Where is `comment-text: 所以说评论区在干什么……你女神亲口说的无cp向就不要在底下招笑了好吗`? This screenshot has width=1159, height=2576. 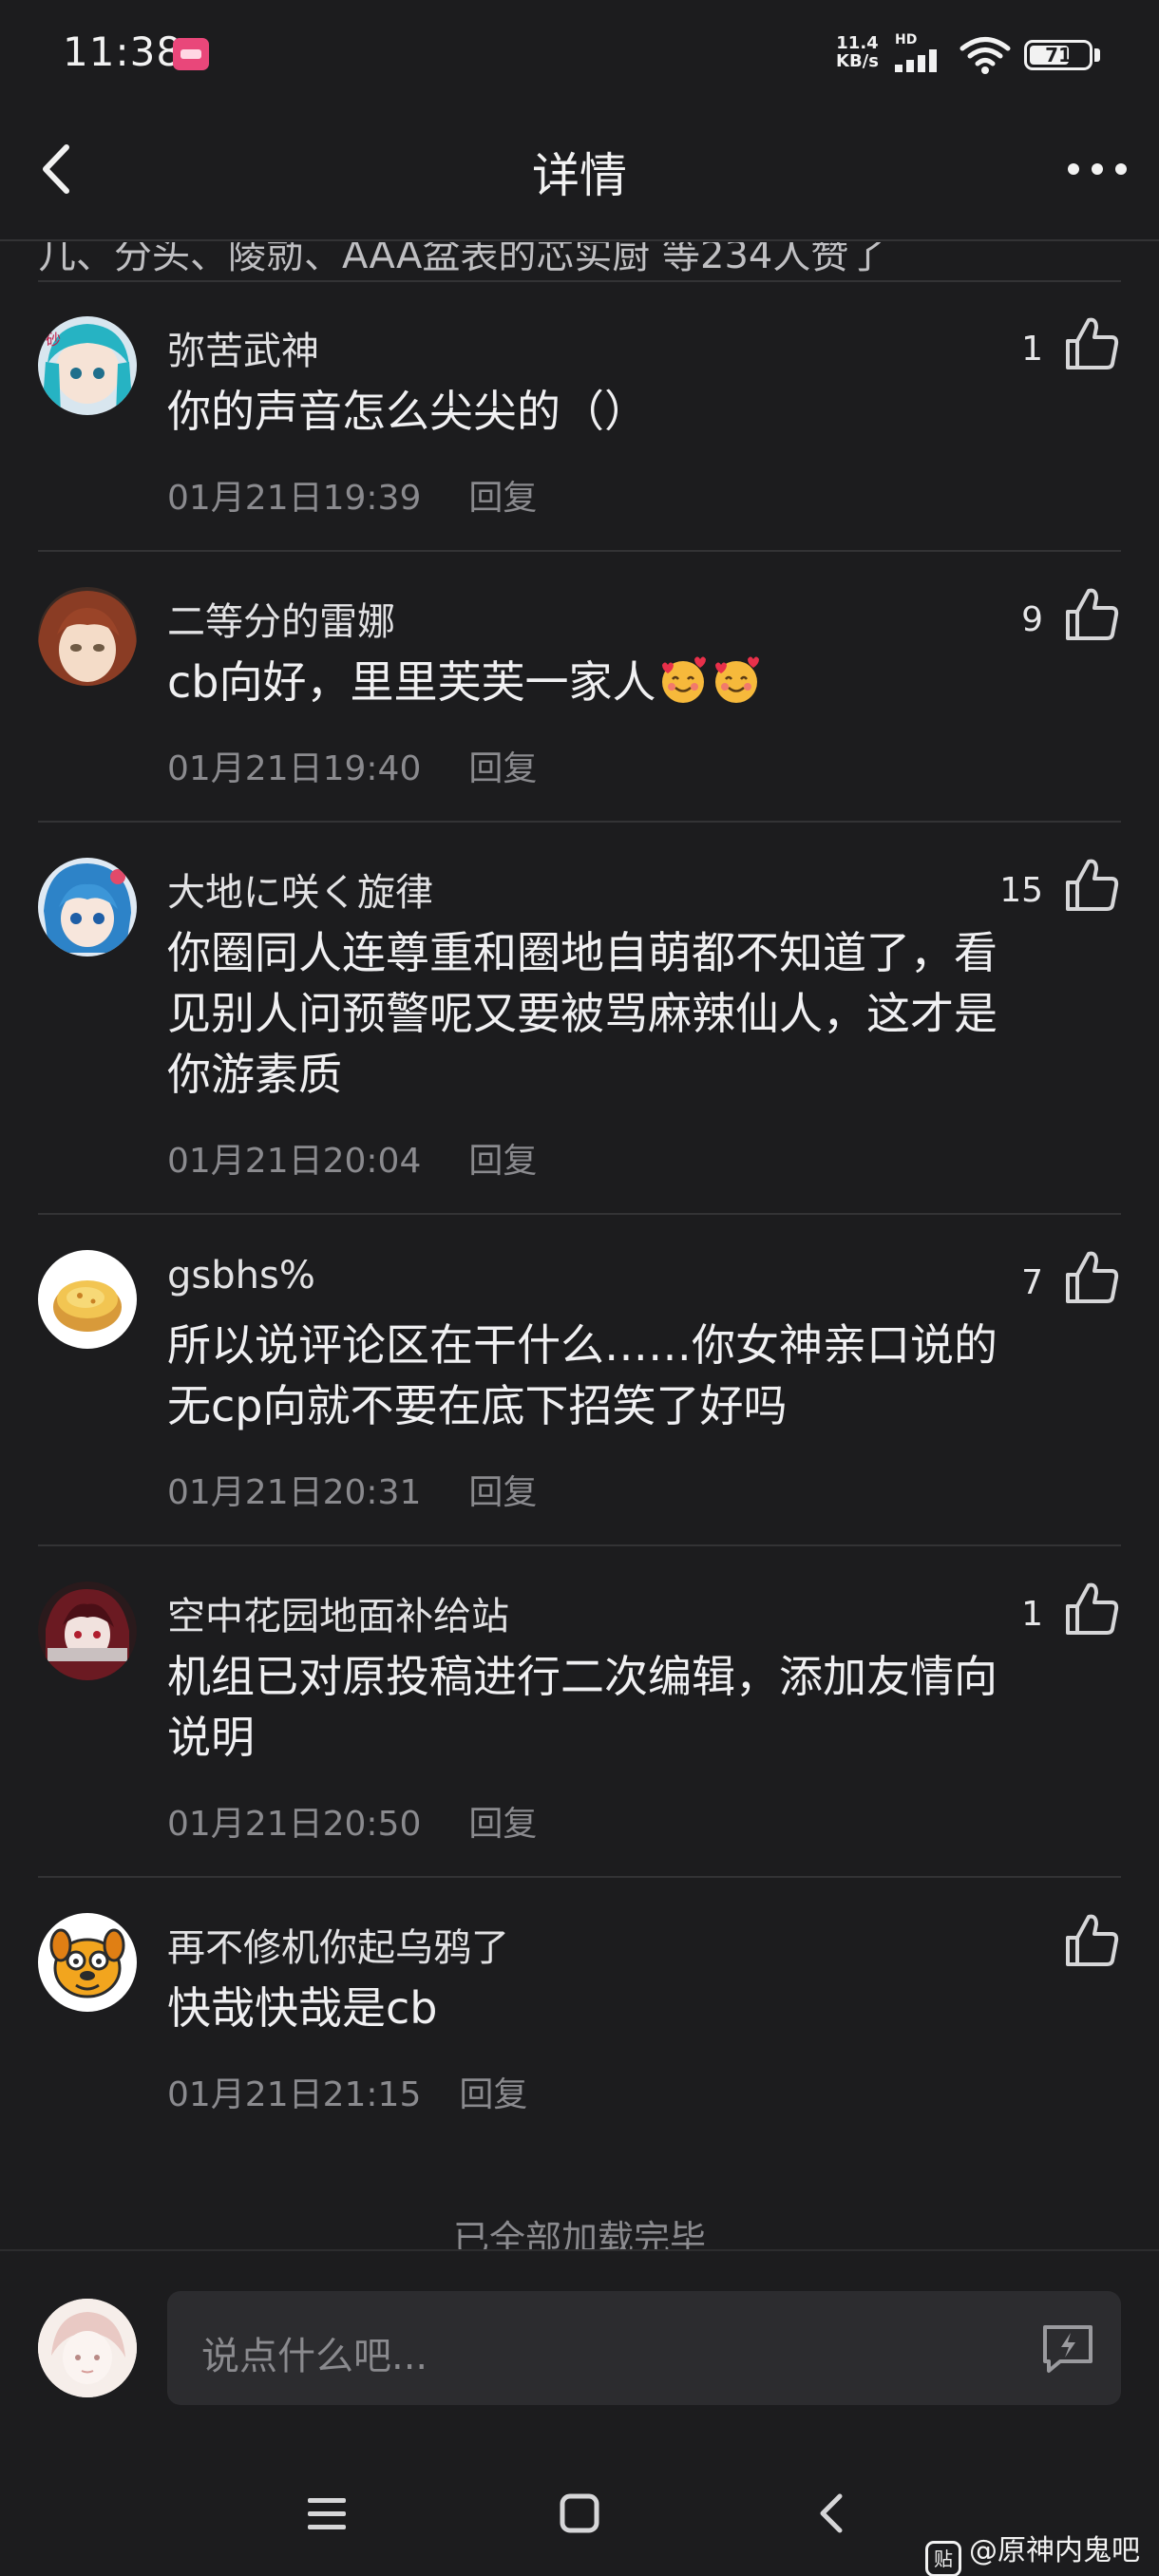 comment-text: 所以说评论区在干什么……你女神亲口说的无cp向就不要在底下招笑了好吗 is located at coordinates (582, 1375).